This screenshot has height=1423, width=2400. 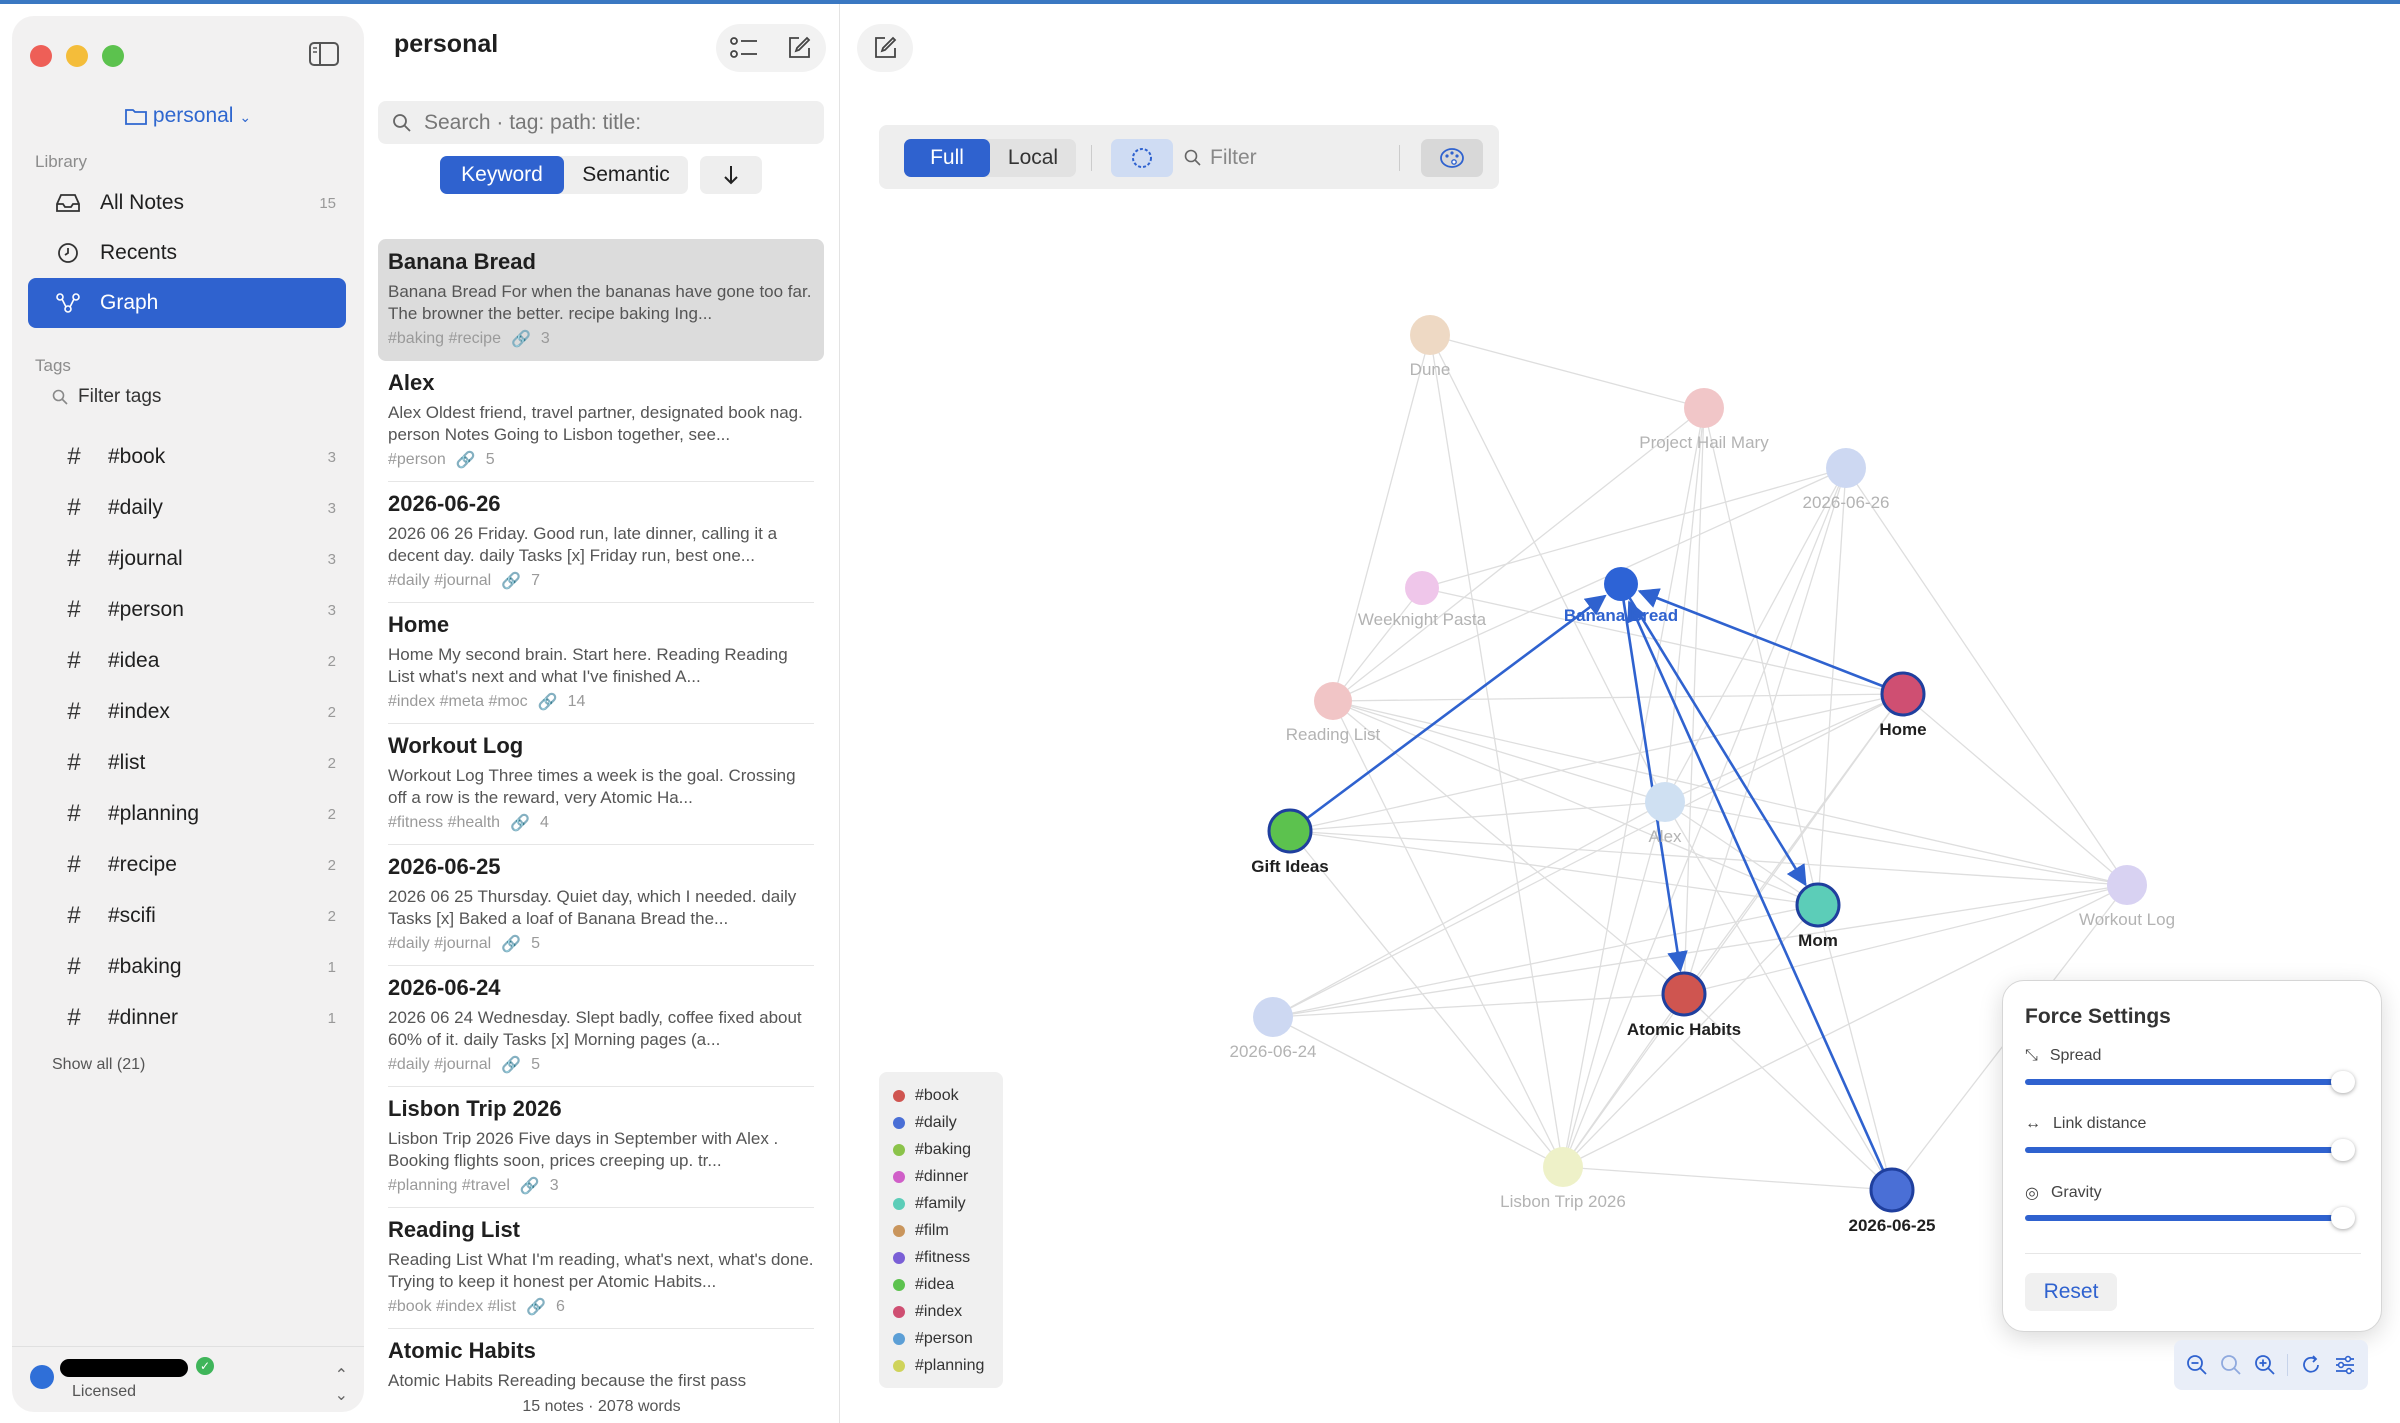 I want to click on vault-switcher: personal ⌄, so click(x=188, y=116).